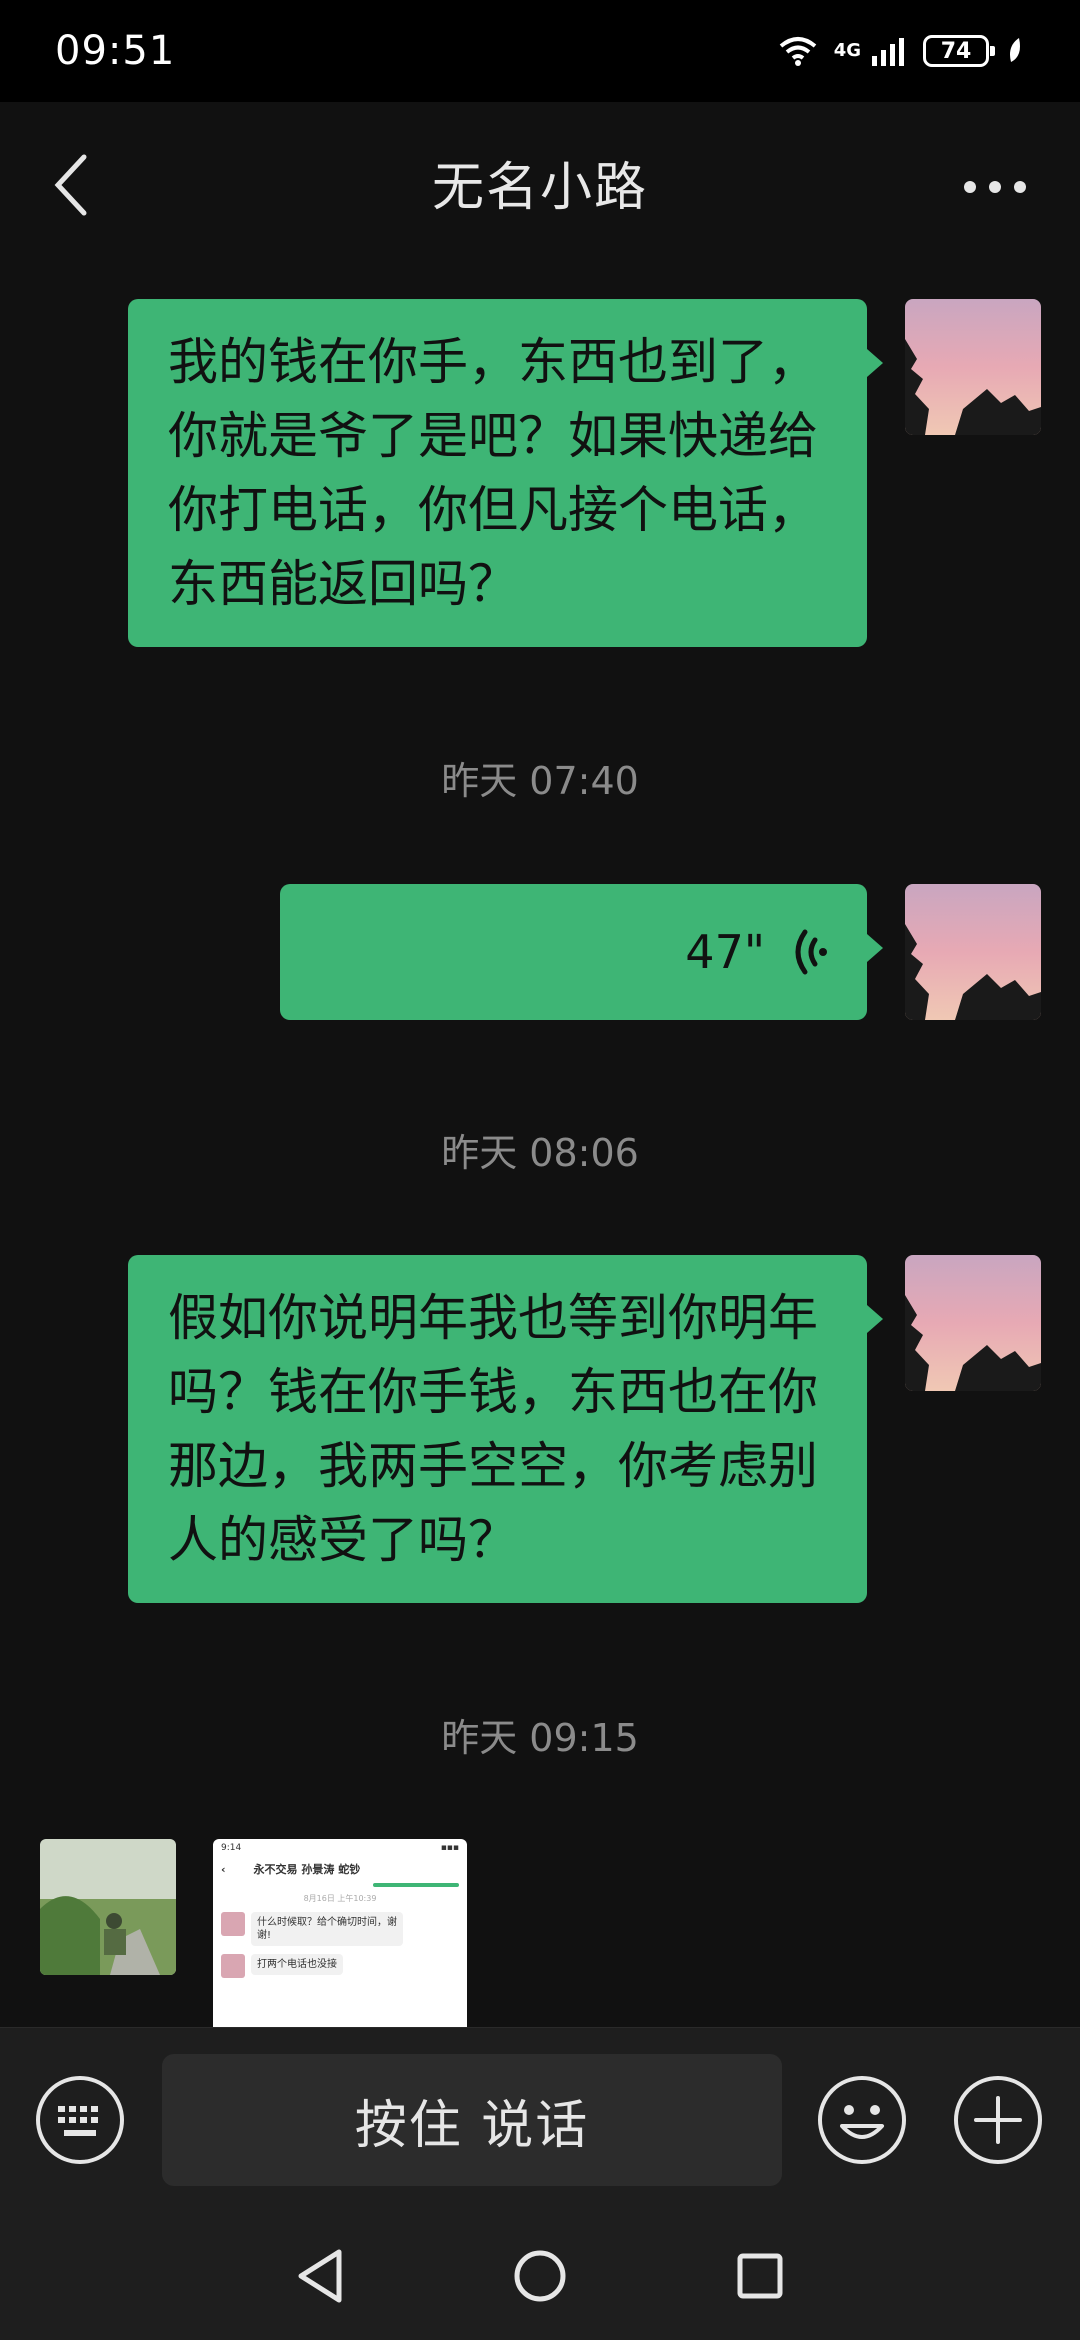 This screenshot has width=1080, height=2340. I want to click on preview-msg-row: 打两个电话也没接, so click(340, 1966).